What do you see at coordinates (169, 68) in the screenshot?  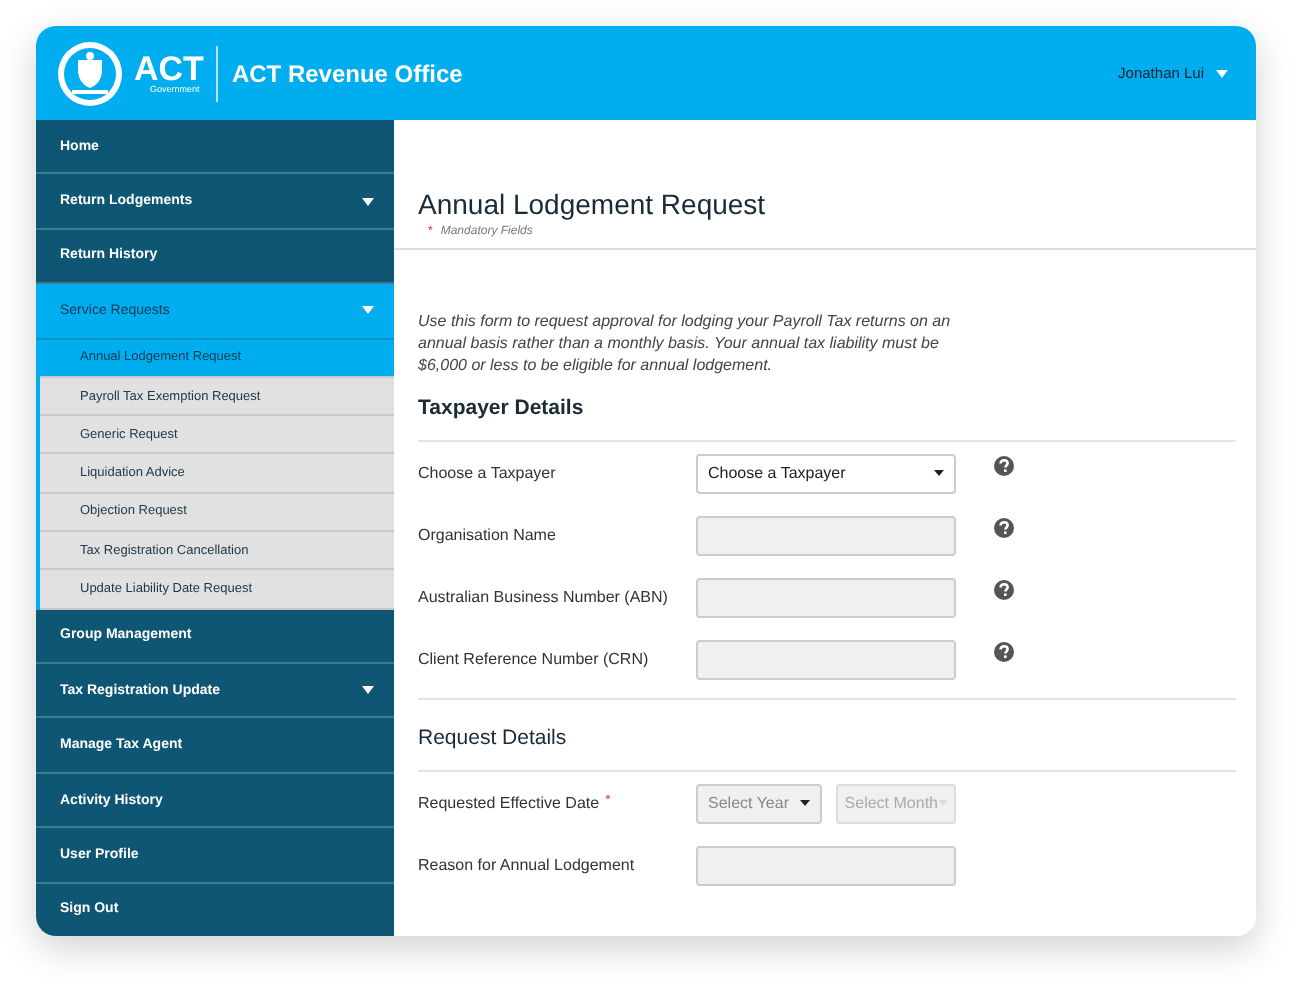 I see `logo-wordmark: ACT` at bounding box center [169, 68].